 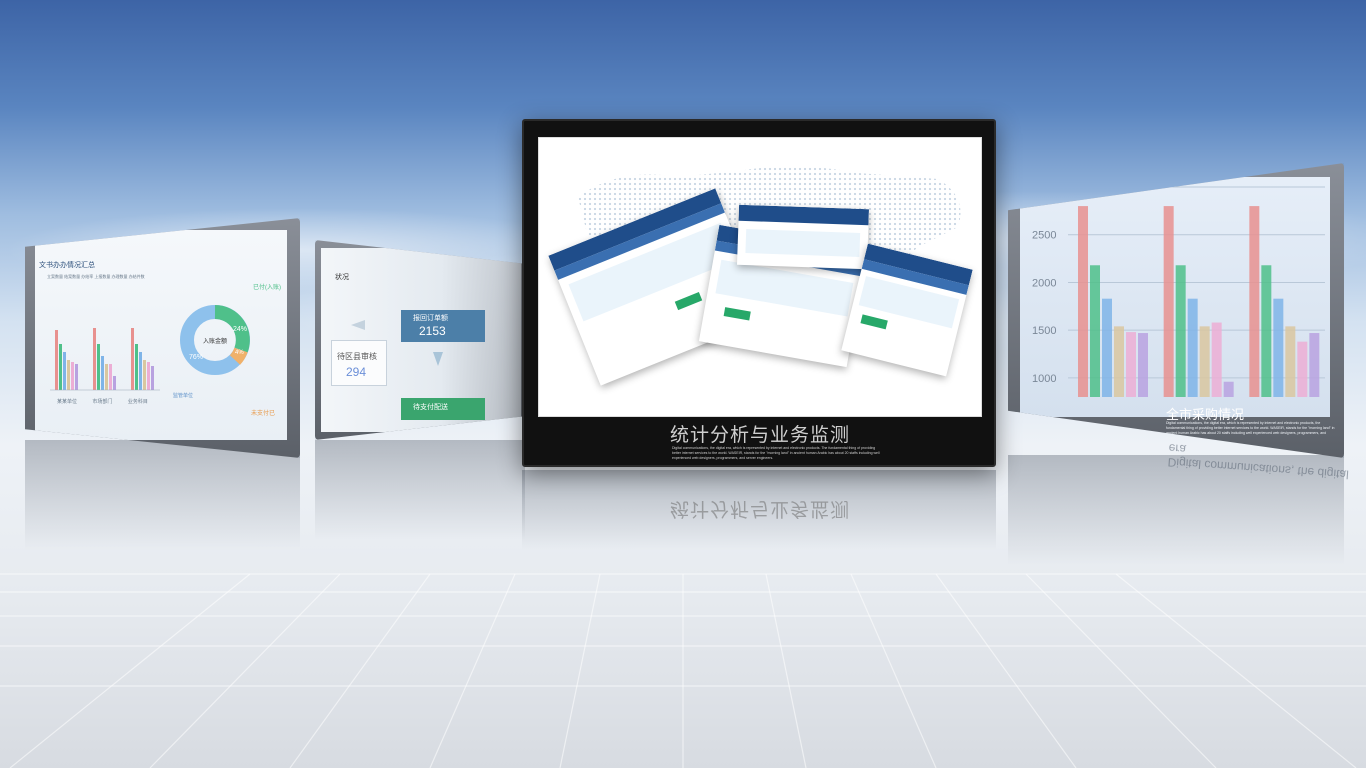 What do you see at coordinates (196, 357) in the screenshot?
I see `donut-pct-big: 76%` at bounding box center [196, 357].